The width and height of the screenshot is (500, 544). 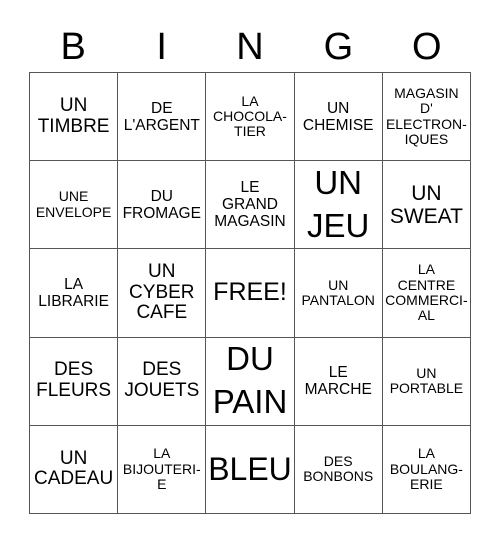 I want to click on bingo-cell: LA BOULANG- ERIE, so click(x=426, y=469).